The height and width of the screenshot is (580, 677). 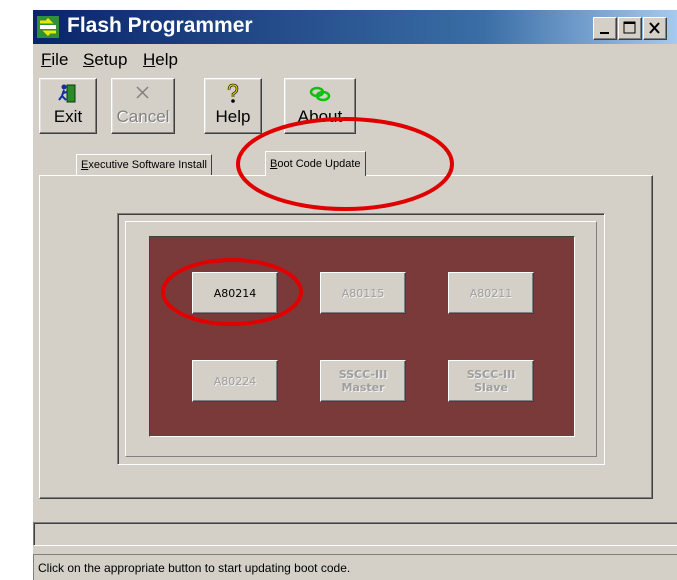 I want to click on boot-button-sscc-iii-master: SSCC-III Master, so click(x=363, y=381).